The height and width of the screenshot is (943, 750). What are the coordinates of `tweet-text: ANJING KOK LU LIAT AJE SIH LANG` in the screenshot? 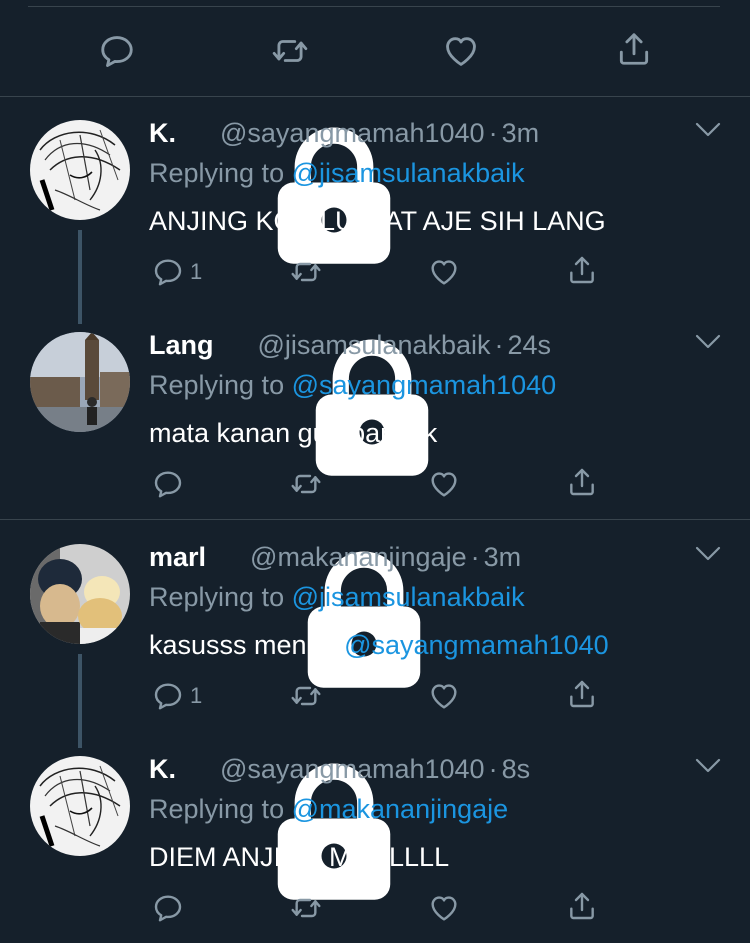 It's located at (377, 221).